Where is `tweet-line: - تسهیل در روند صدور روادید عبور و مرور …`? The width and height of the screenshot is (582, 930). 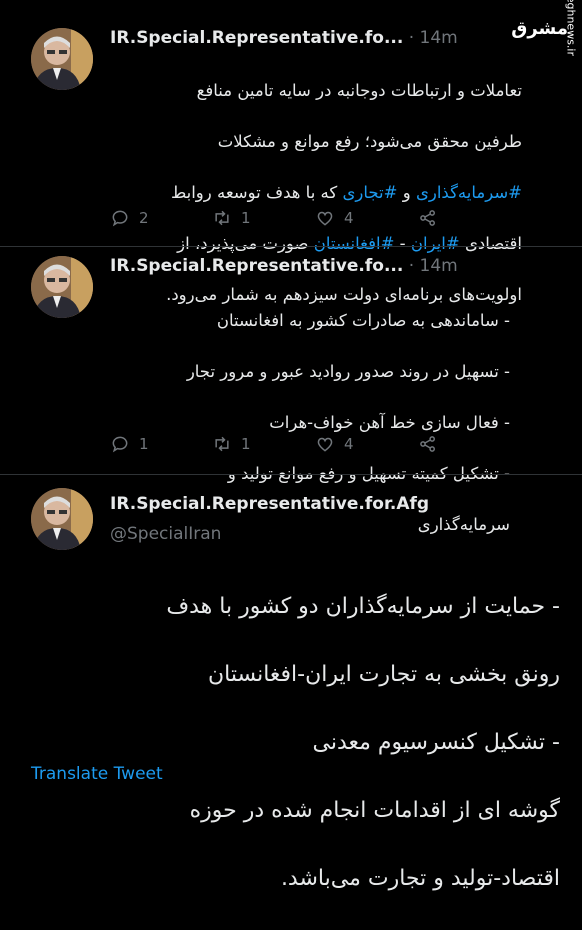
tweet-line: - تسهیل در روند صدور روادید عبور و مرور … is located at coordinates (348, 371).